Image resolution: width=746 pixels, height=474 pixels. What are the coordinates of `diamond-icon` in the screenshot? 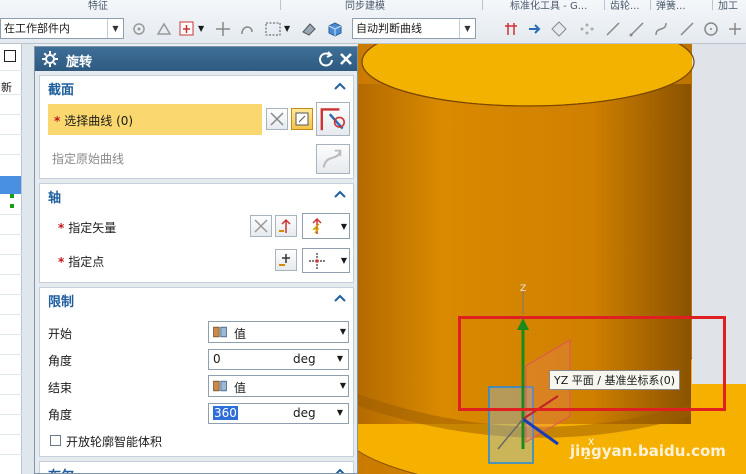 It's located at (559, 29).